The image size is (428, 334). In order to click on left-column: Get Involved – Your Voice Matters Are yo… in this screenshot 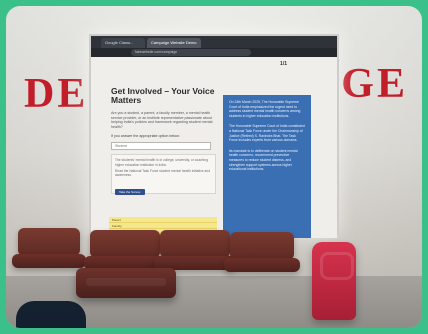, I will do `click(163, 140)`.